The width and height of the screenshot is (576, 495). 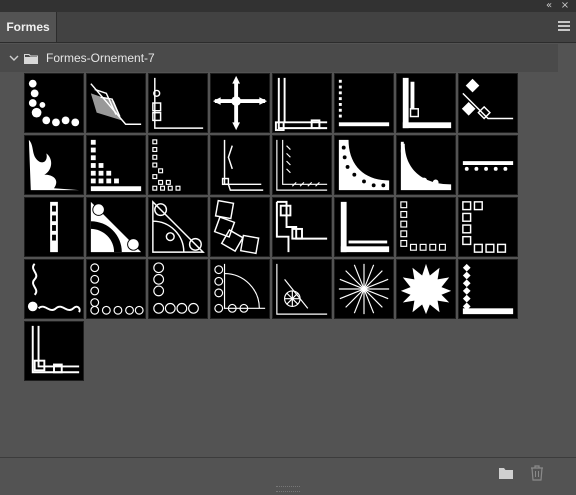 I want to click on panel-top-strip: « ×, so click(x=288, y=6).